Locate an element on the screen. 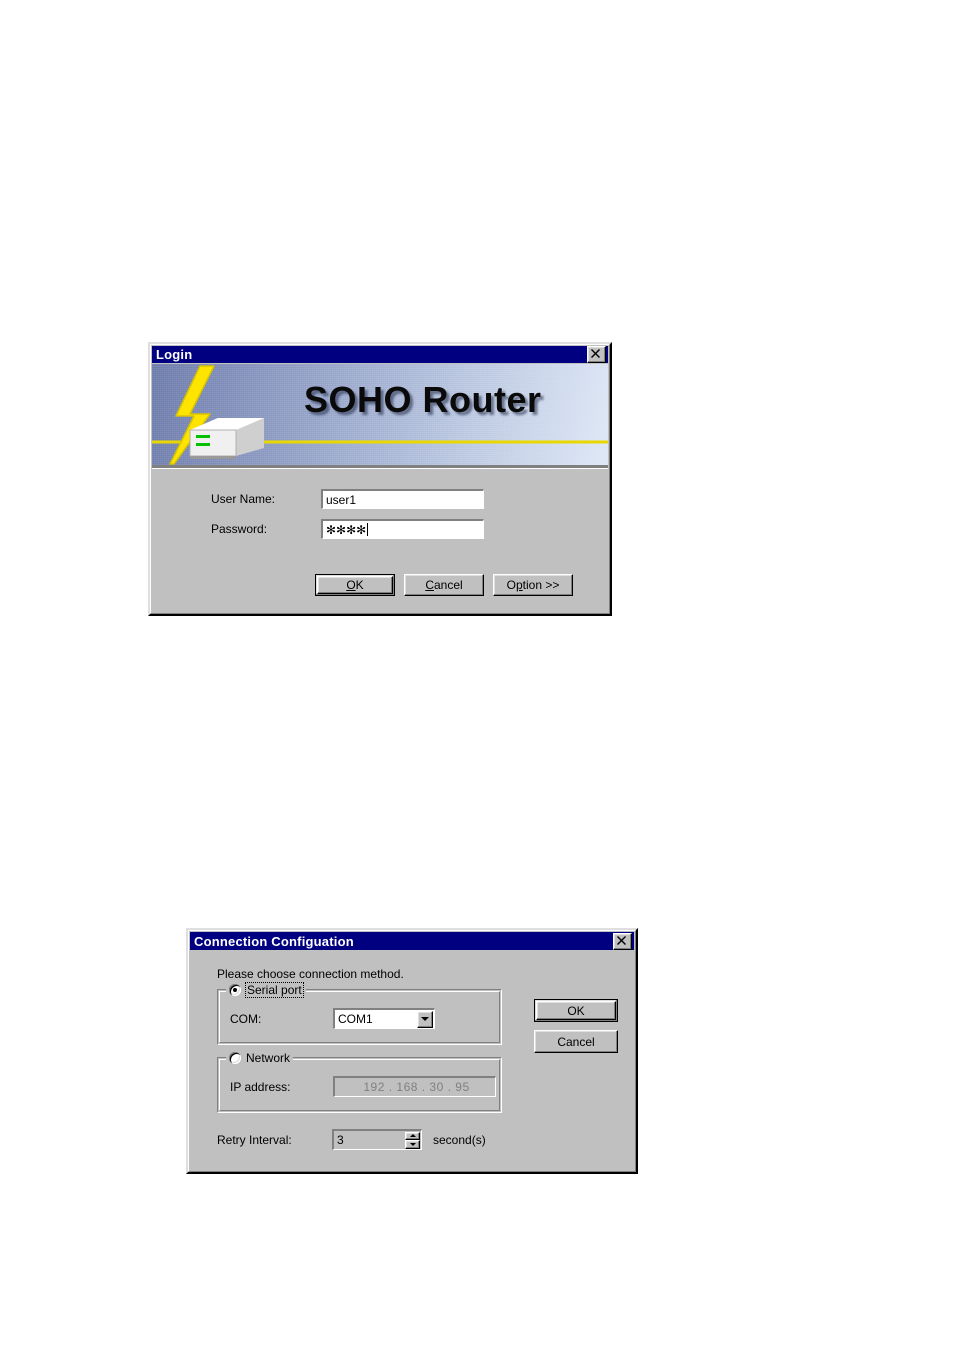 This screenshot has width=954, height=1351. network-group: Network IP address: 192 . 168 . 30 . 95 is located at coordinates (359, 1081).